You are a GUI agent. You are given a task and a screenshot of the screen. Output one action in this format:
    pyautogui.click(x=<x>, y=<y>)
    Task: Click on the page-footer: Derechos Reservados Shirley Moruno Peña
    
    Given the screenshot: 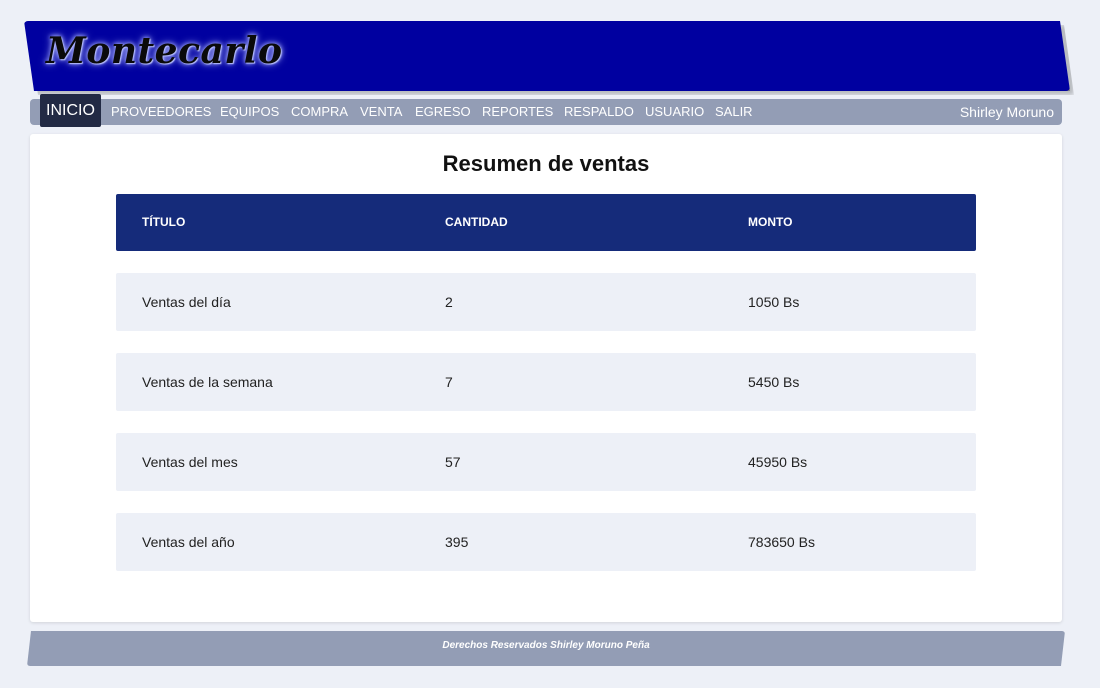 What is the action you would take?
    pyautogui.click(x=546, y=648)
    